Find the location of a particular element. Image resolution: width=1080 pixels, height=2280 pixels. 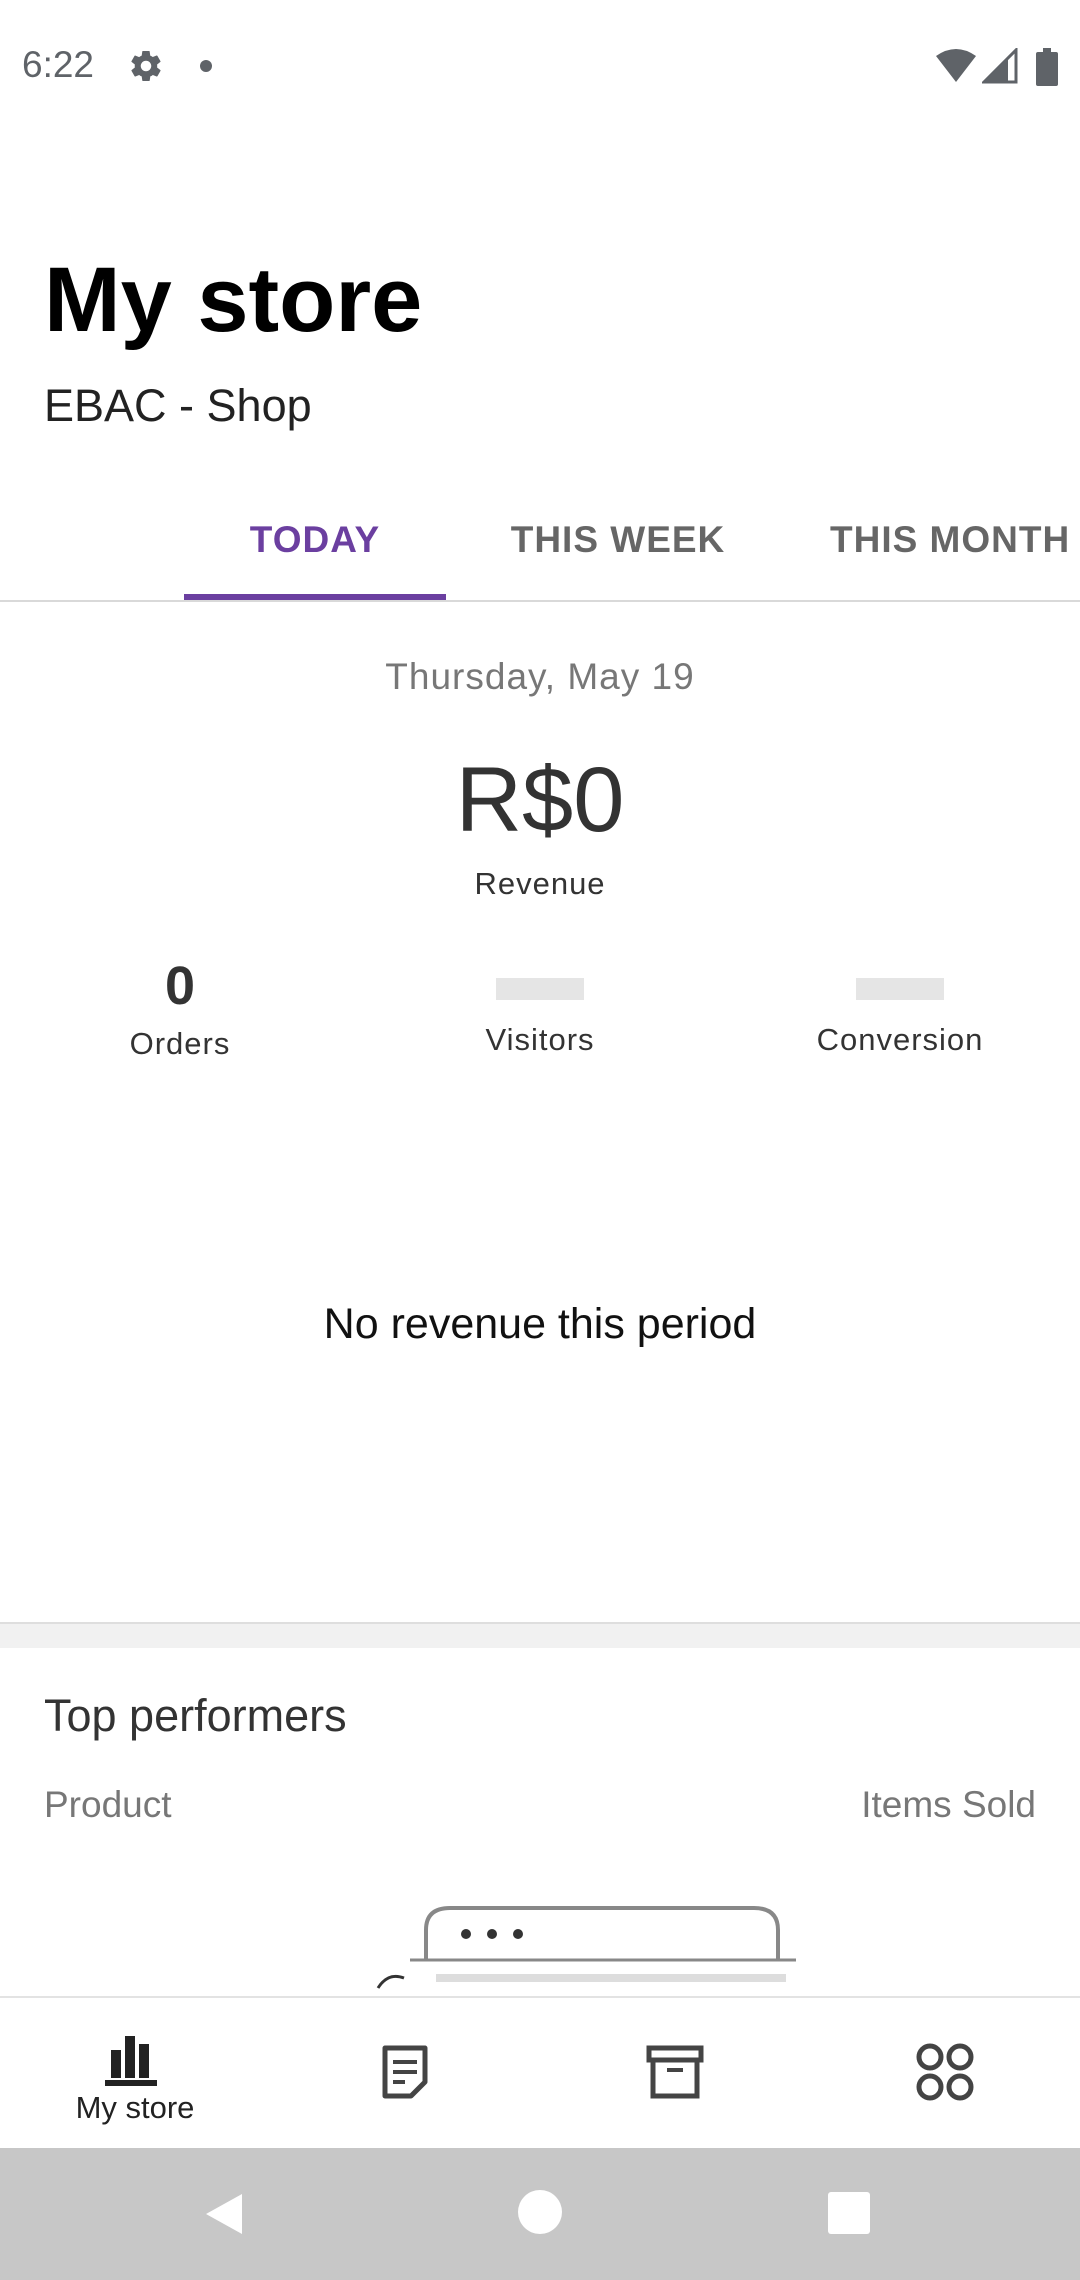

tab-this-month: THIS MONTH is located at coordinates (955, 540).